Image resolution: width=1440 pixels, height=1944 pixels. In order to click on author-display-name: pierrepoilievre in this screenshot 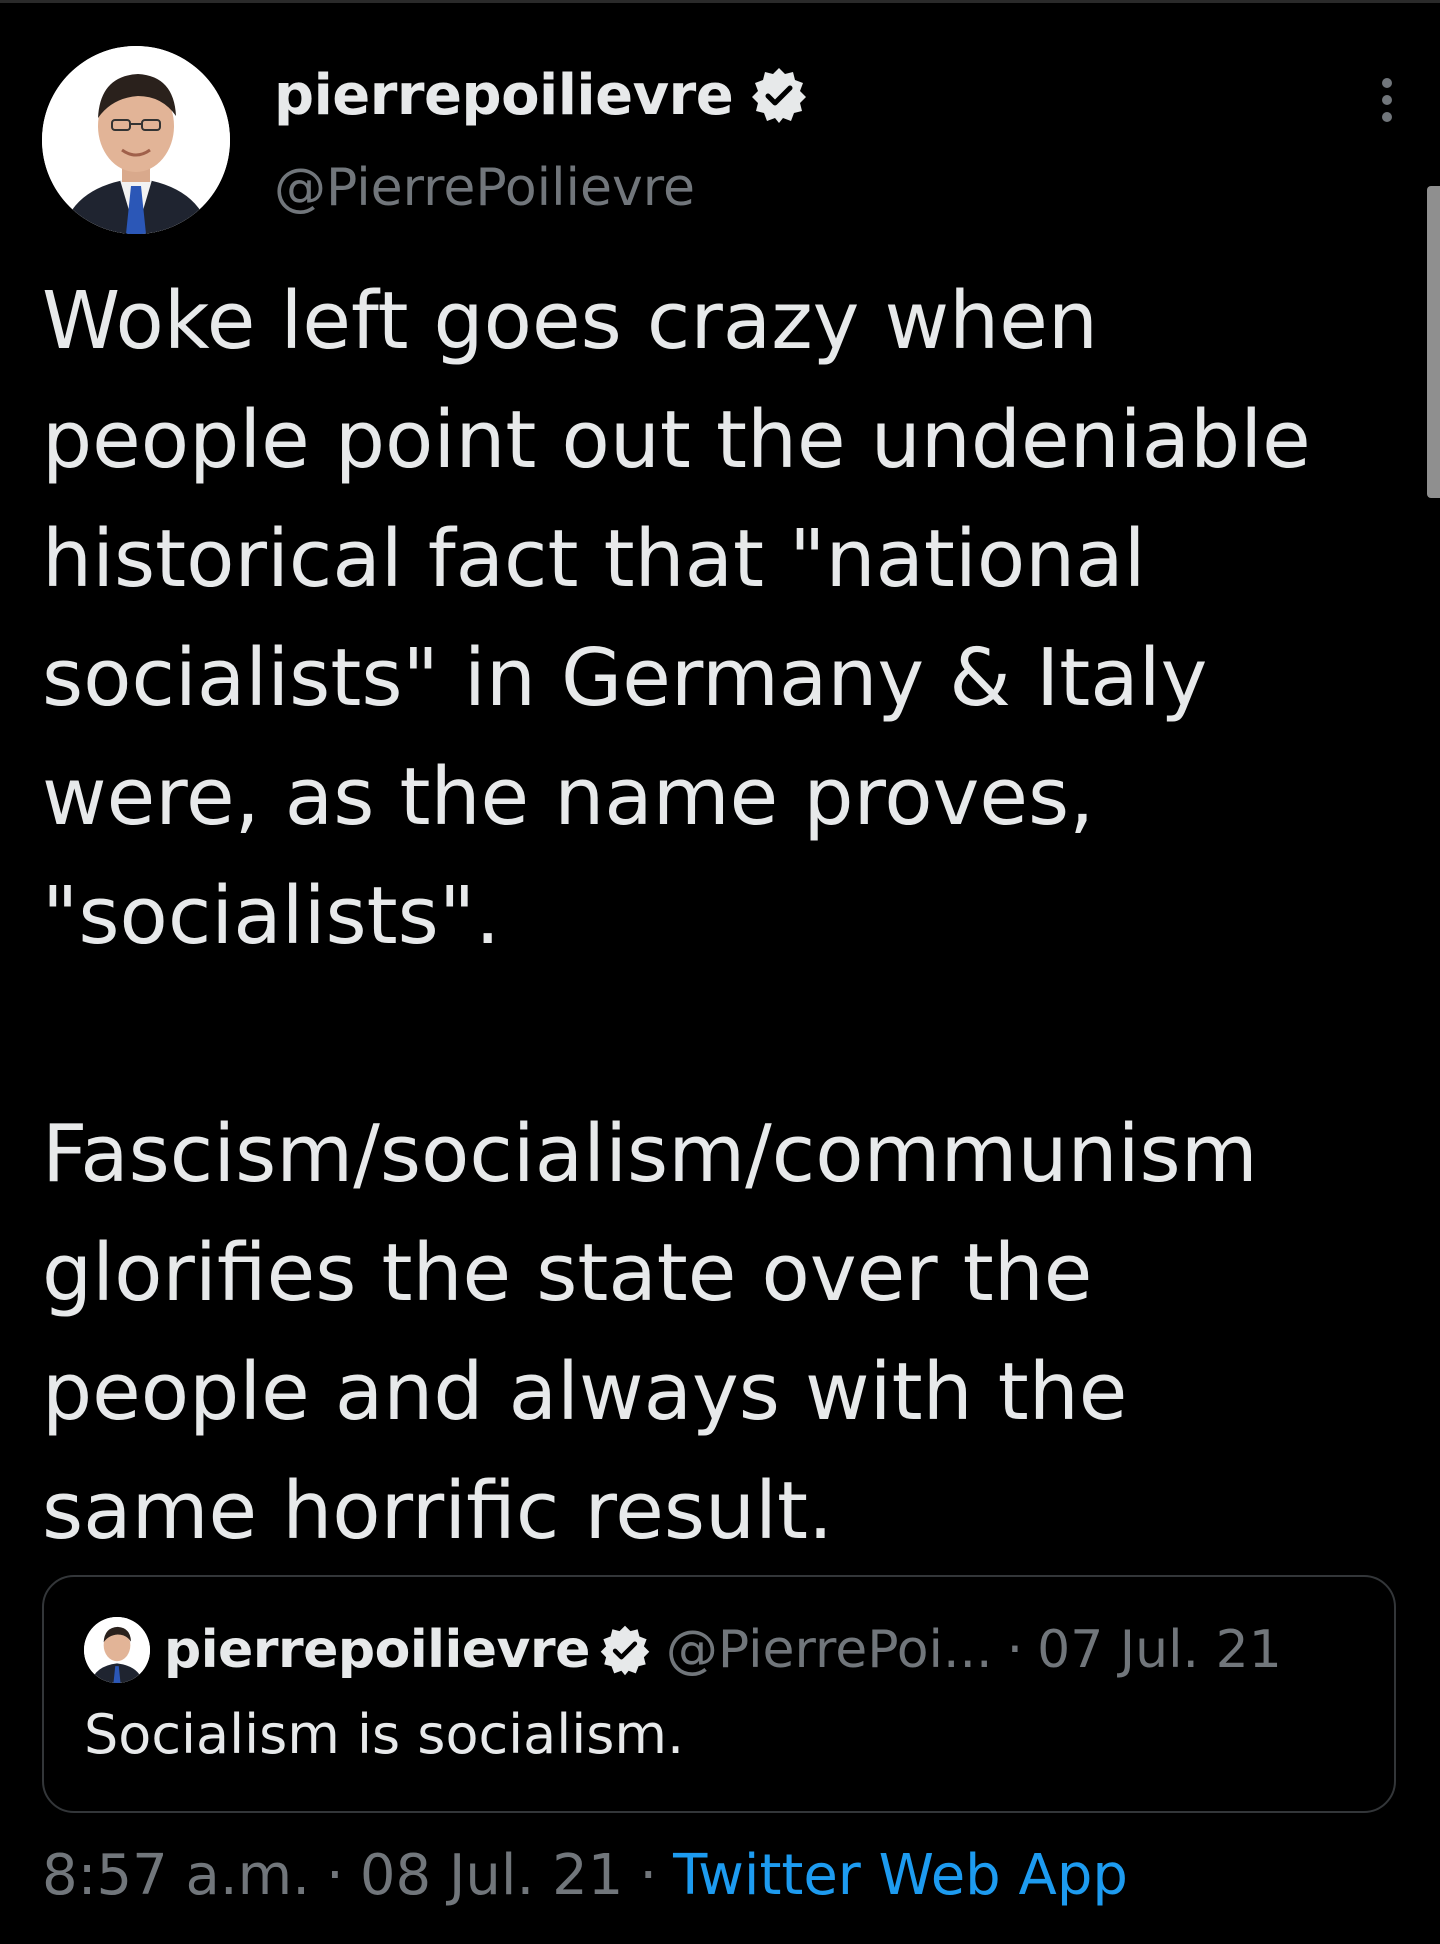, I will do `click(504, 95)`.